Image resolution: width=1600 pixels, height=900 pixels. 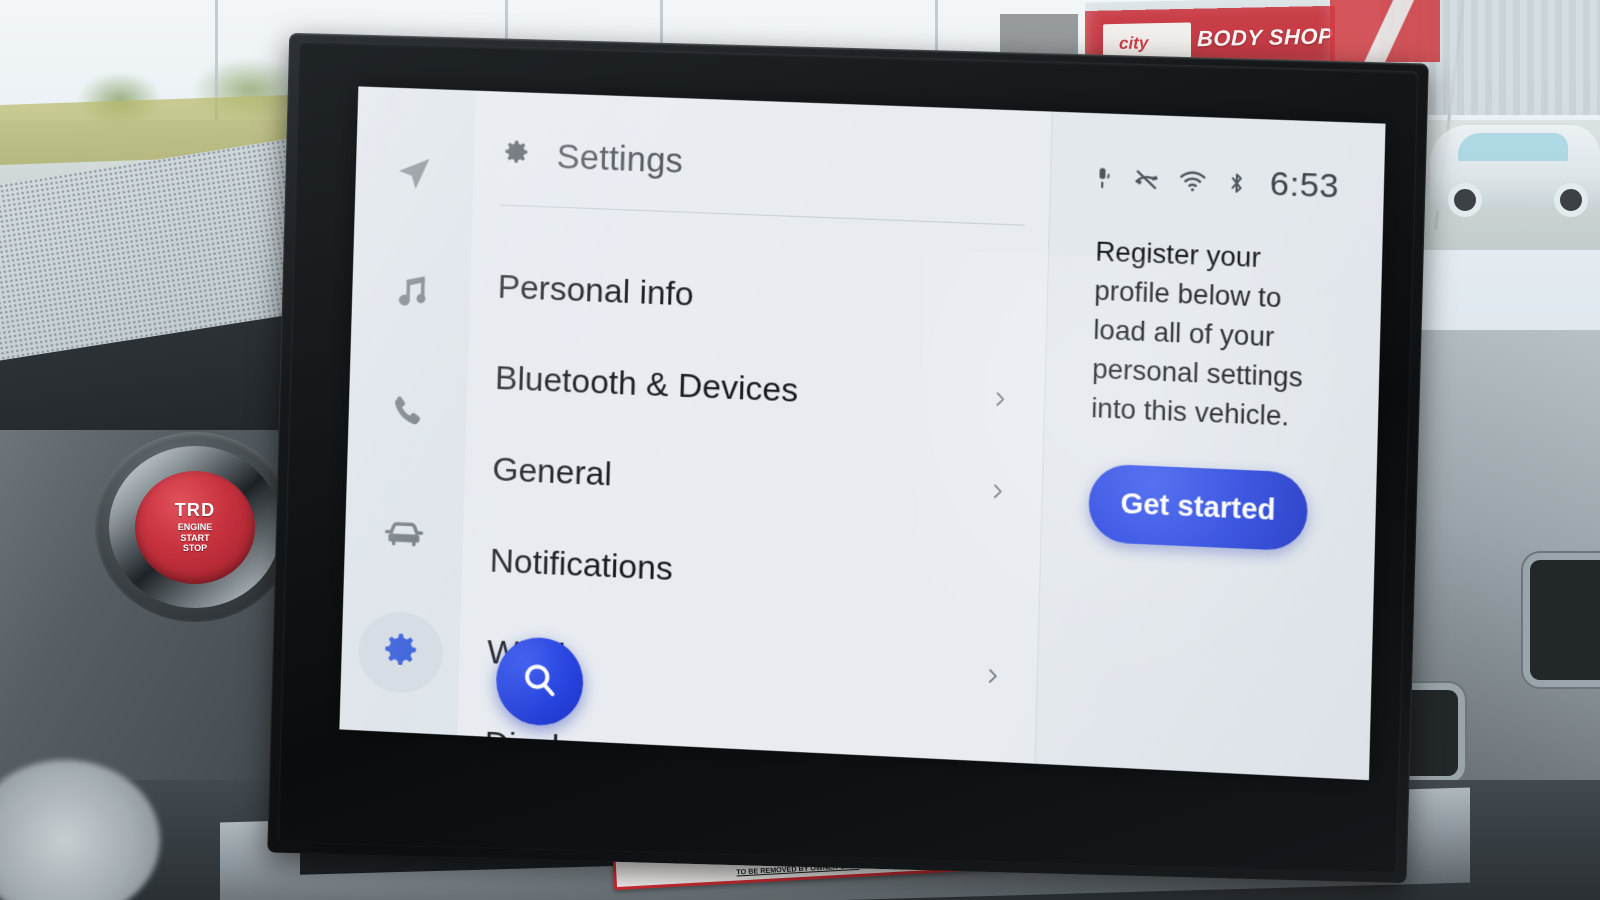 What do you see at coordinates (1102, 177) in the screenshot?
I see `microphone-muted-icon` at bounding box center [1102, 177].